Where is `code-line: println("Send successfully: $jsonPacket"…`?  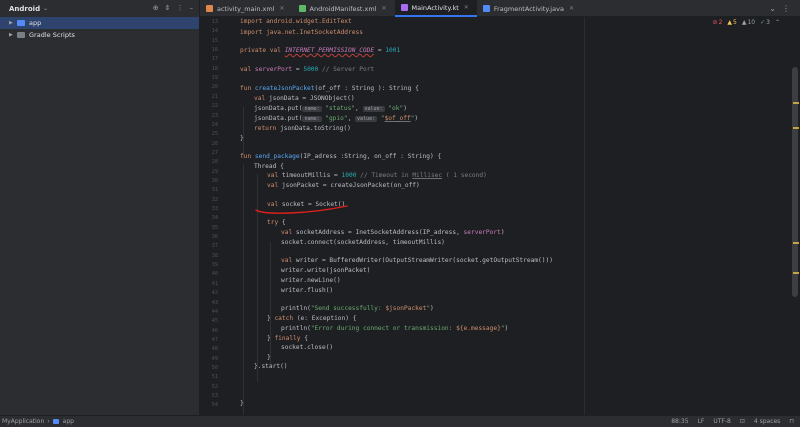
code-line: println("Send successfully: $jsonPacket"… is located at coordinates (357, 308).